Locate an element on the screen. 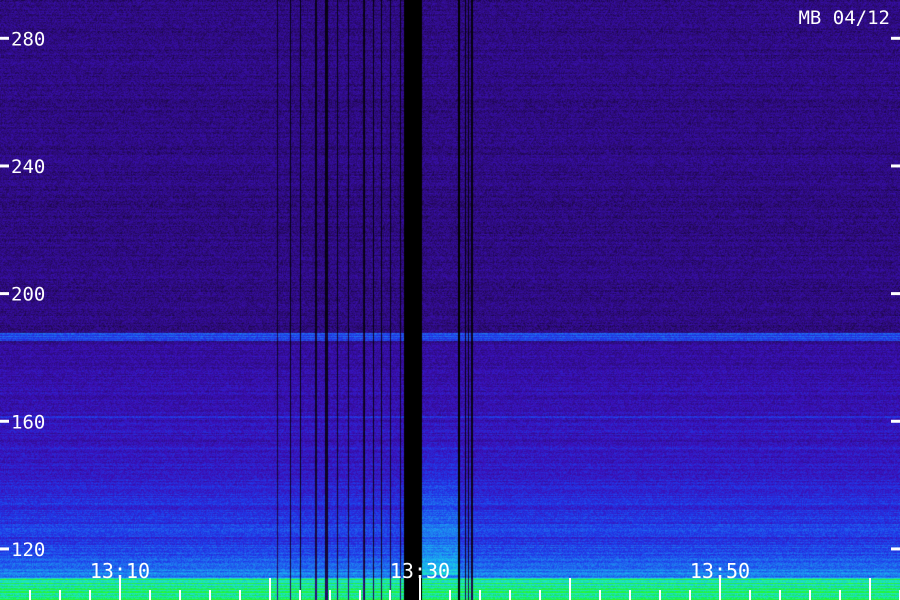 The image size is (900, 600). x-tick-label: 13:50 is located at coordinates (720, 571).